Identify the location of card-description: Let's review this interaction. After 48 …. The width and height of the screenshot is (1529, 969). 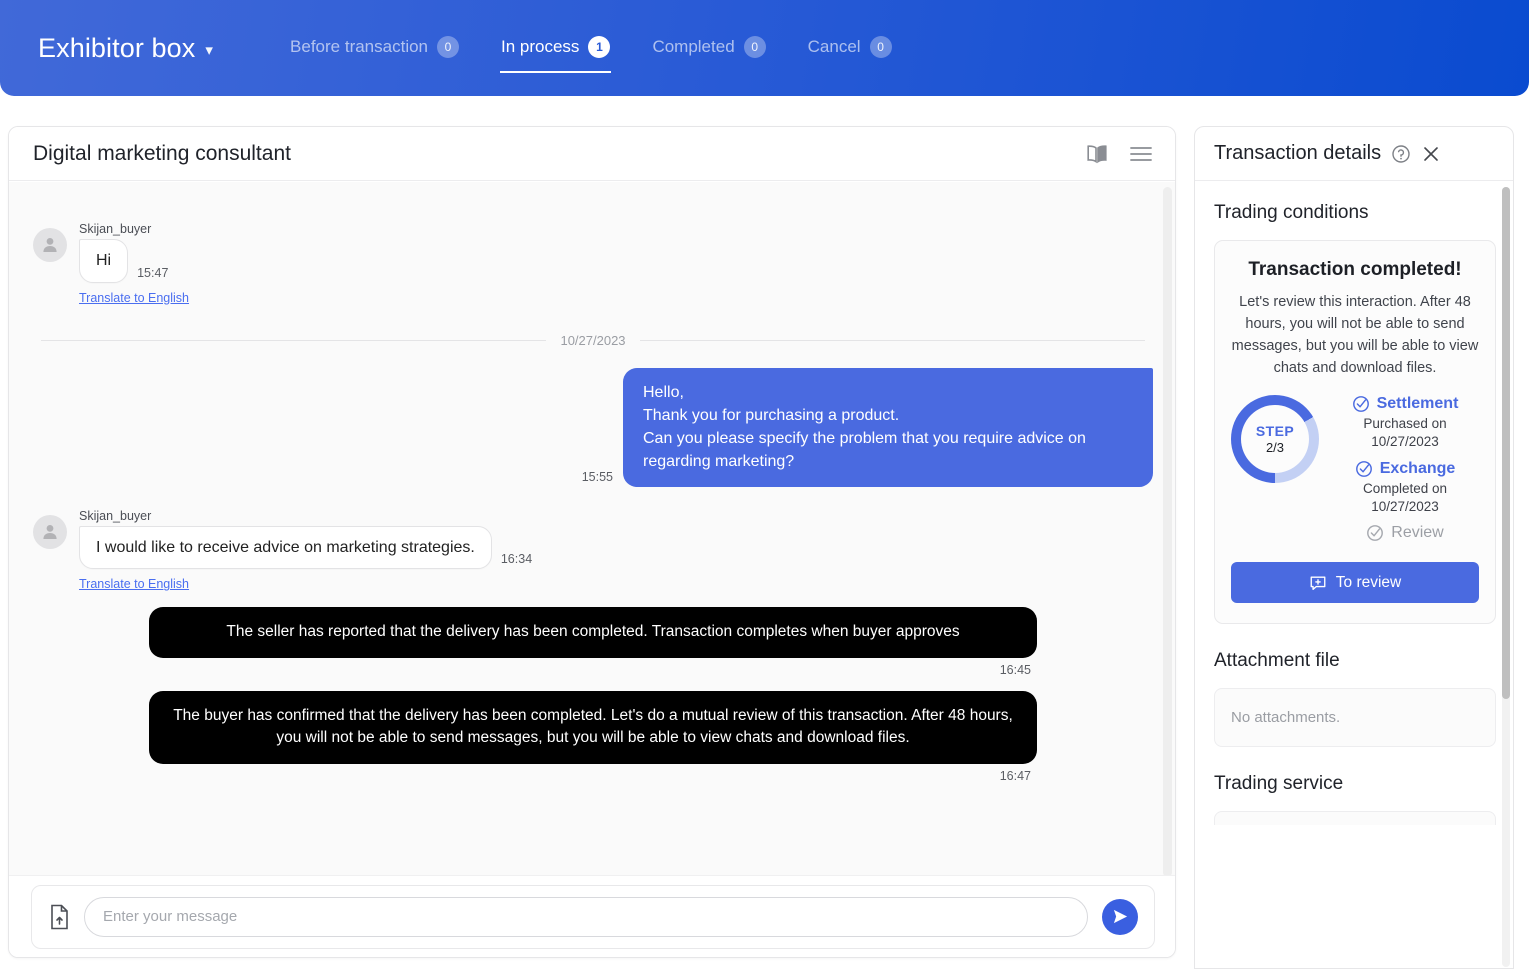
(1355, 335).